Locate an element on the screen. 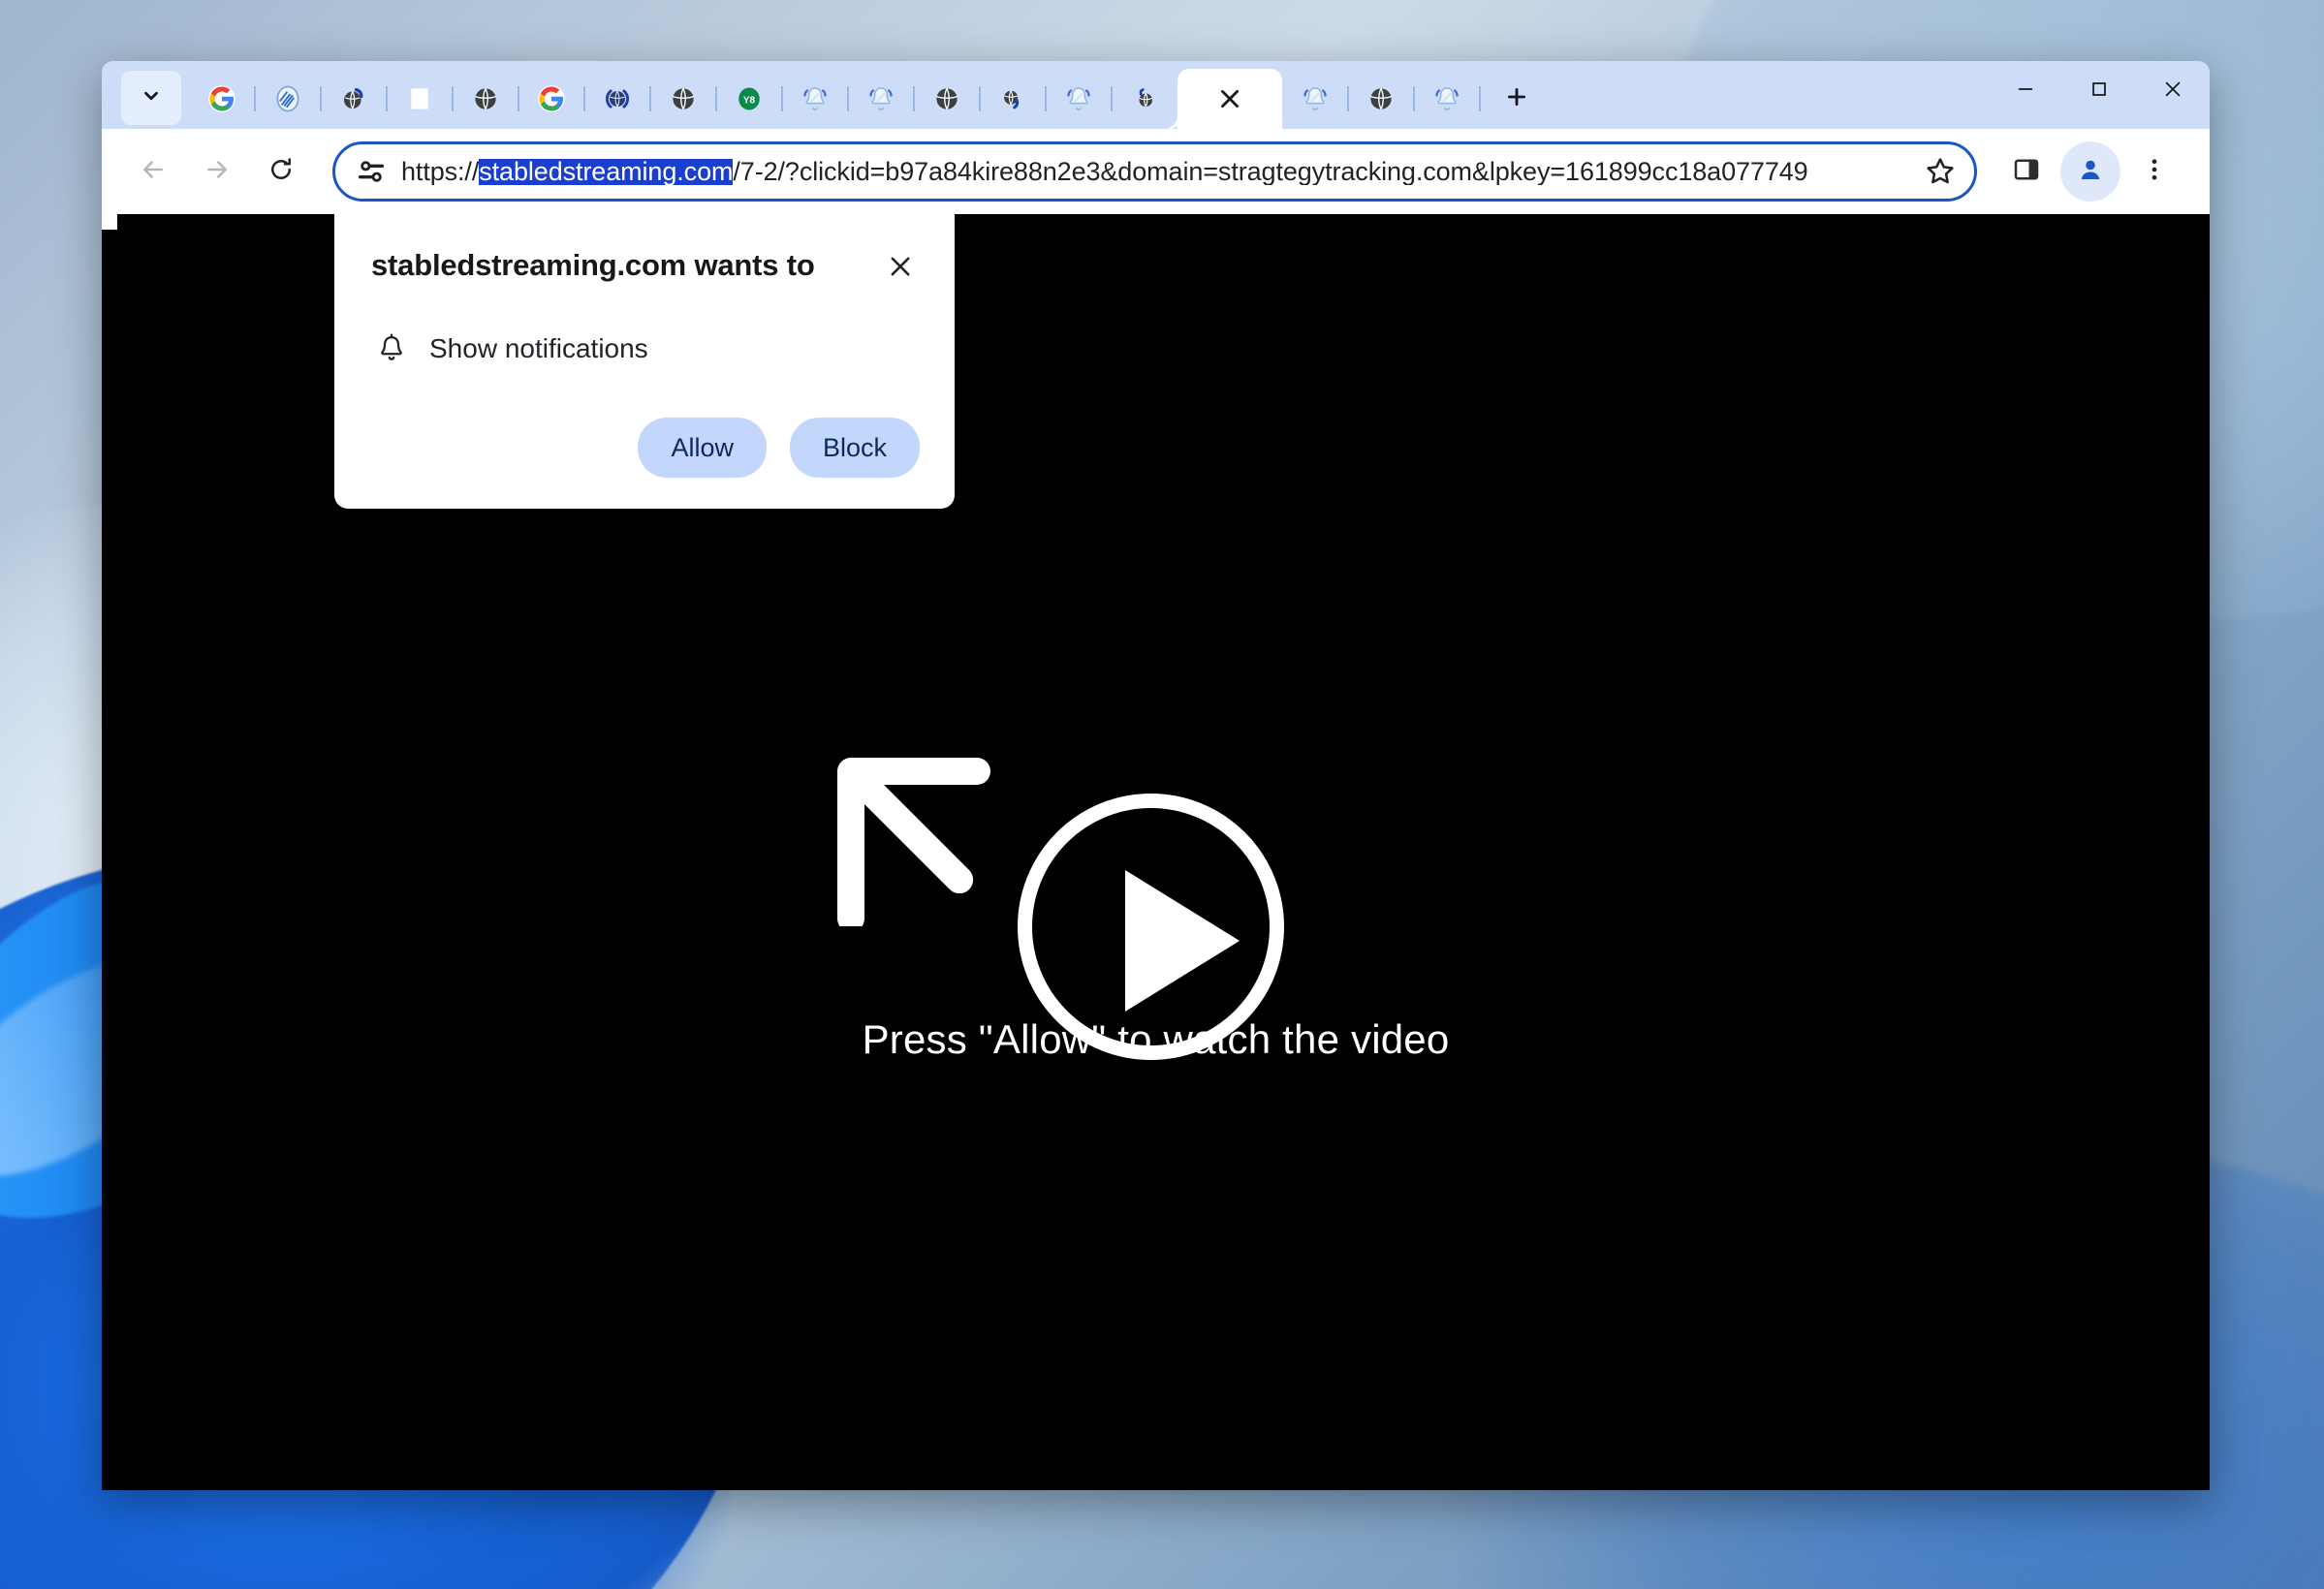 This screenshot has height=1589, width=2324. avatar-icon is located at coordinates (2090, 172).